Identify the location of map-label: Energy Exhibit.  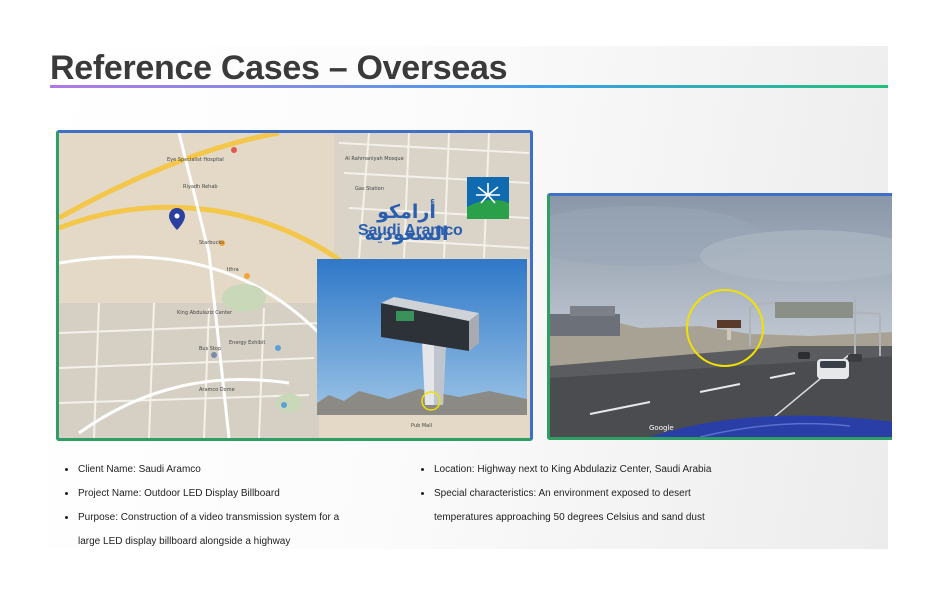
(247, 343).